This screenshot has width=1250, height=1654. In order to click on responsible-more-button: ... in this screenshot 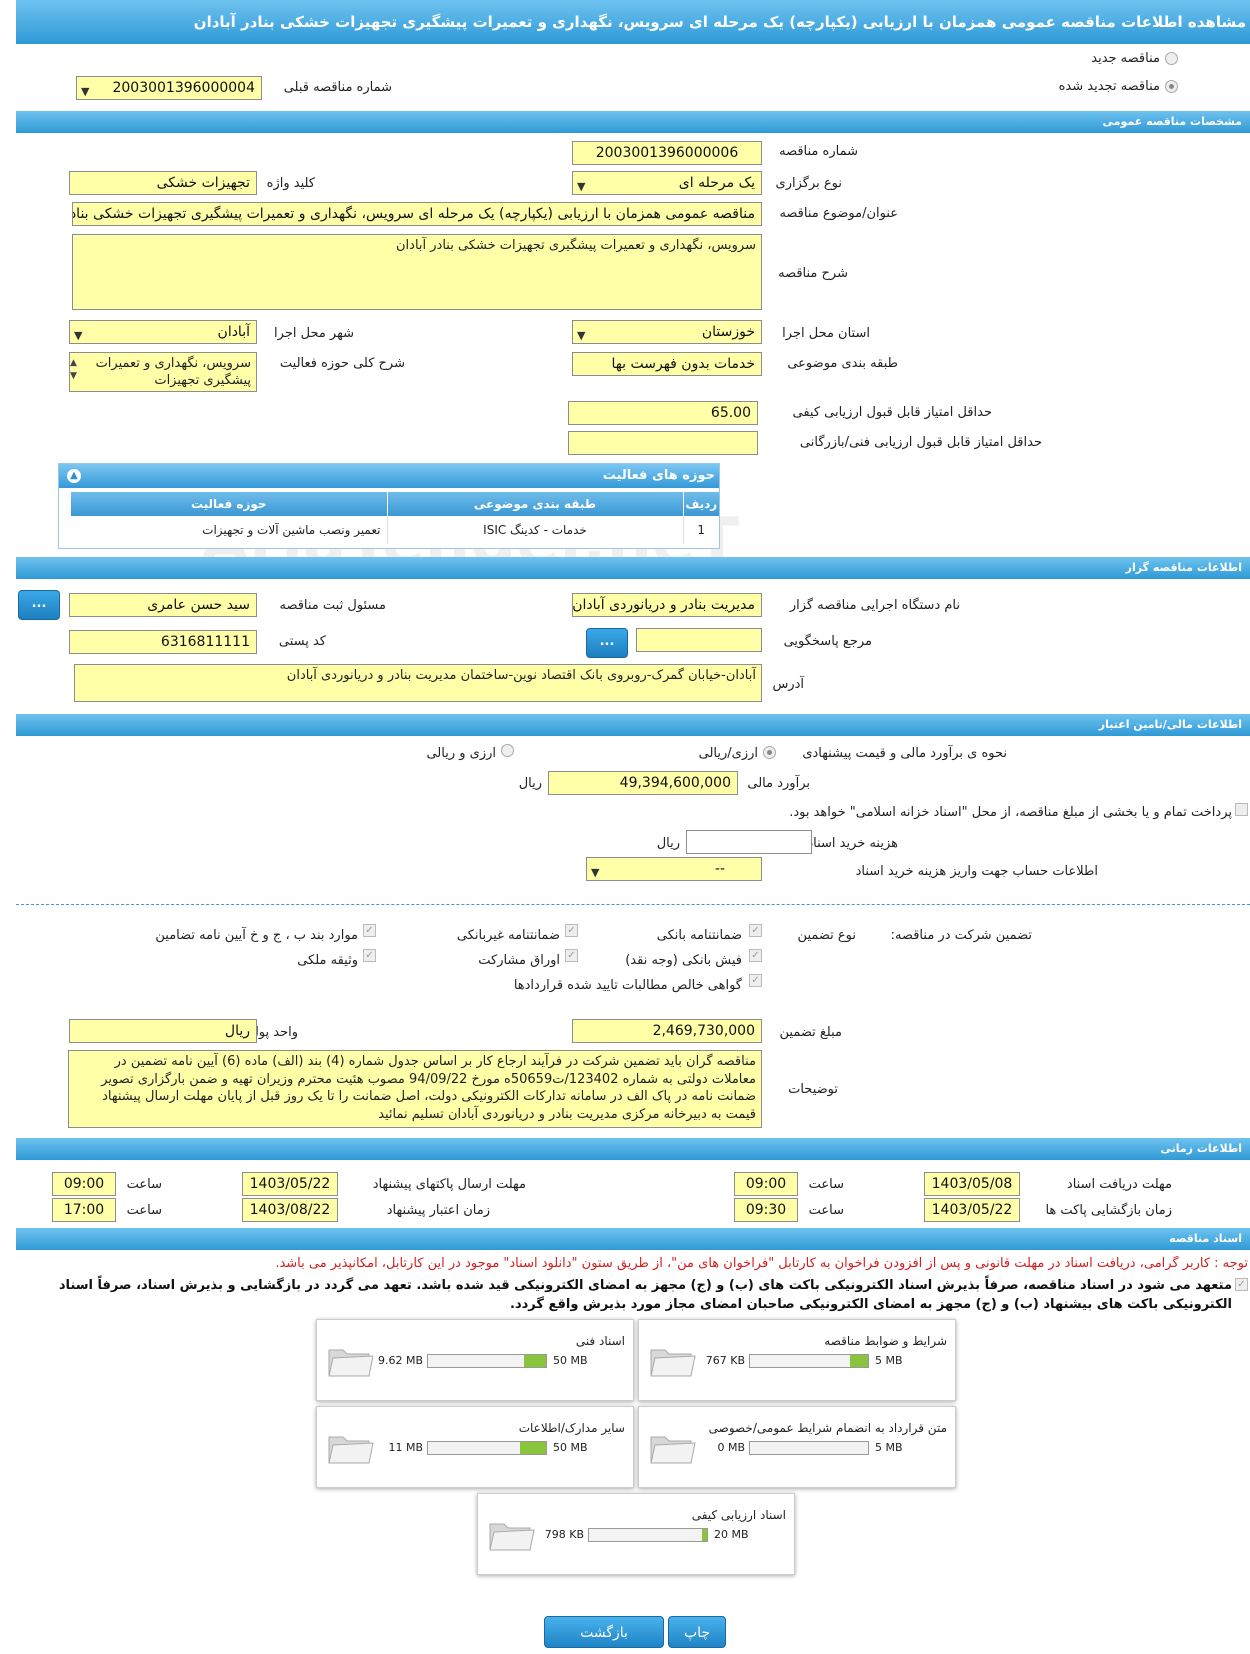, I will do `click(39, 605)`.